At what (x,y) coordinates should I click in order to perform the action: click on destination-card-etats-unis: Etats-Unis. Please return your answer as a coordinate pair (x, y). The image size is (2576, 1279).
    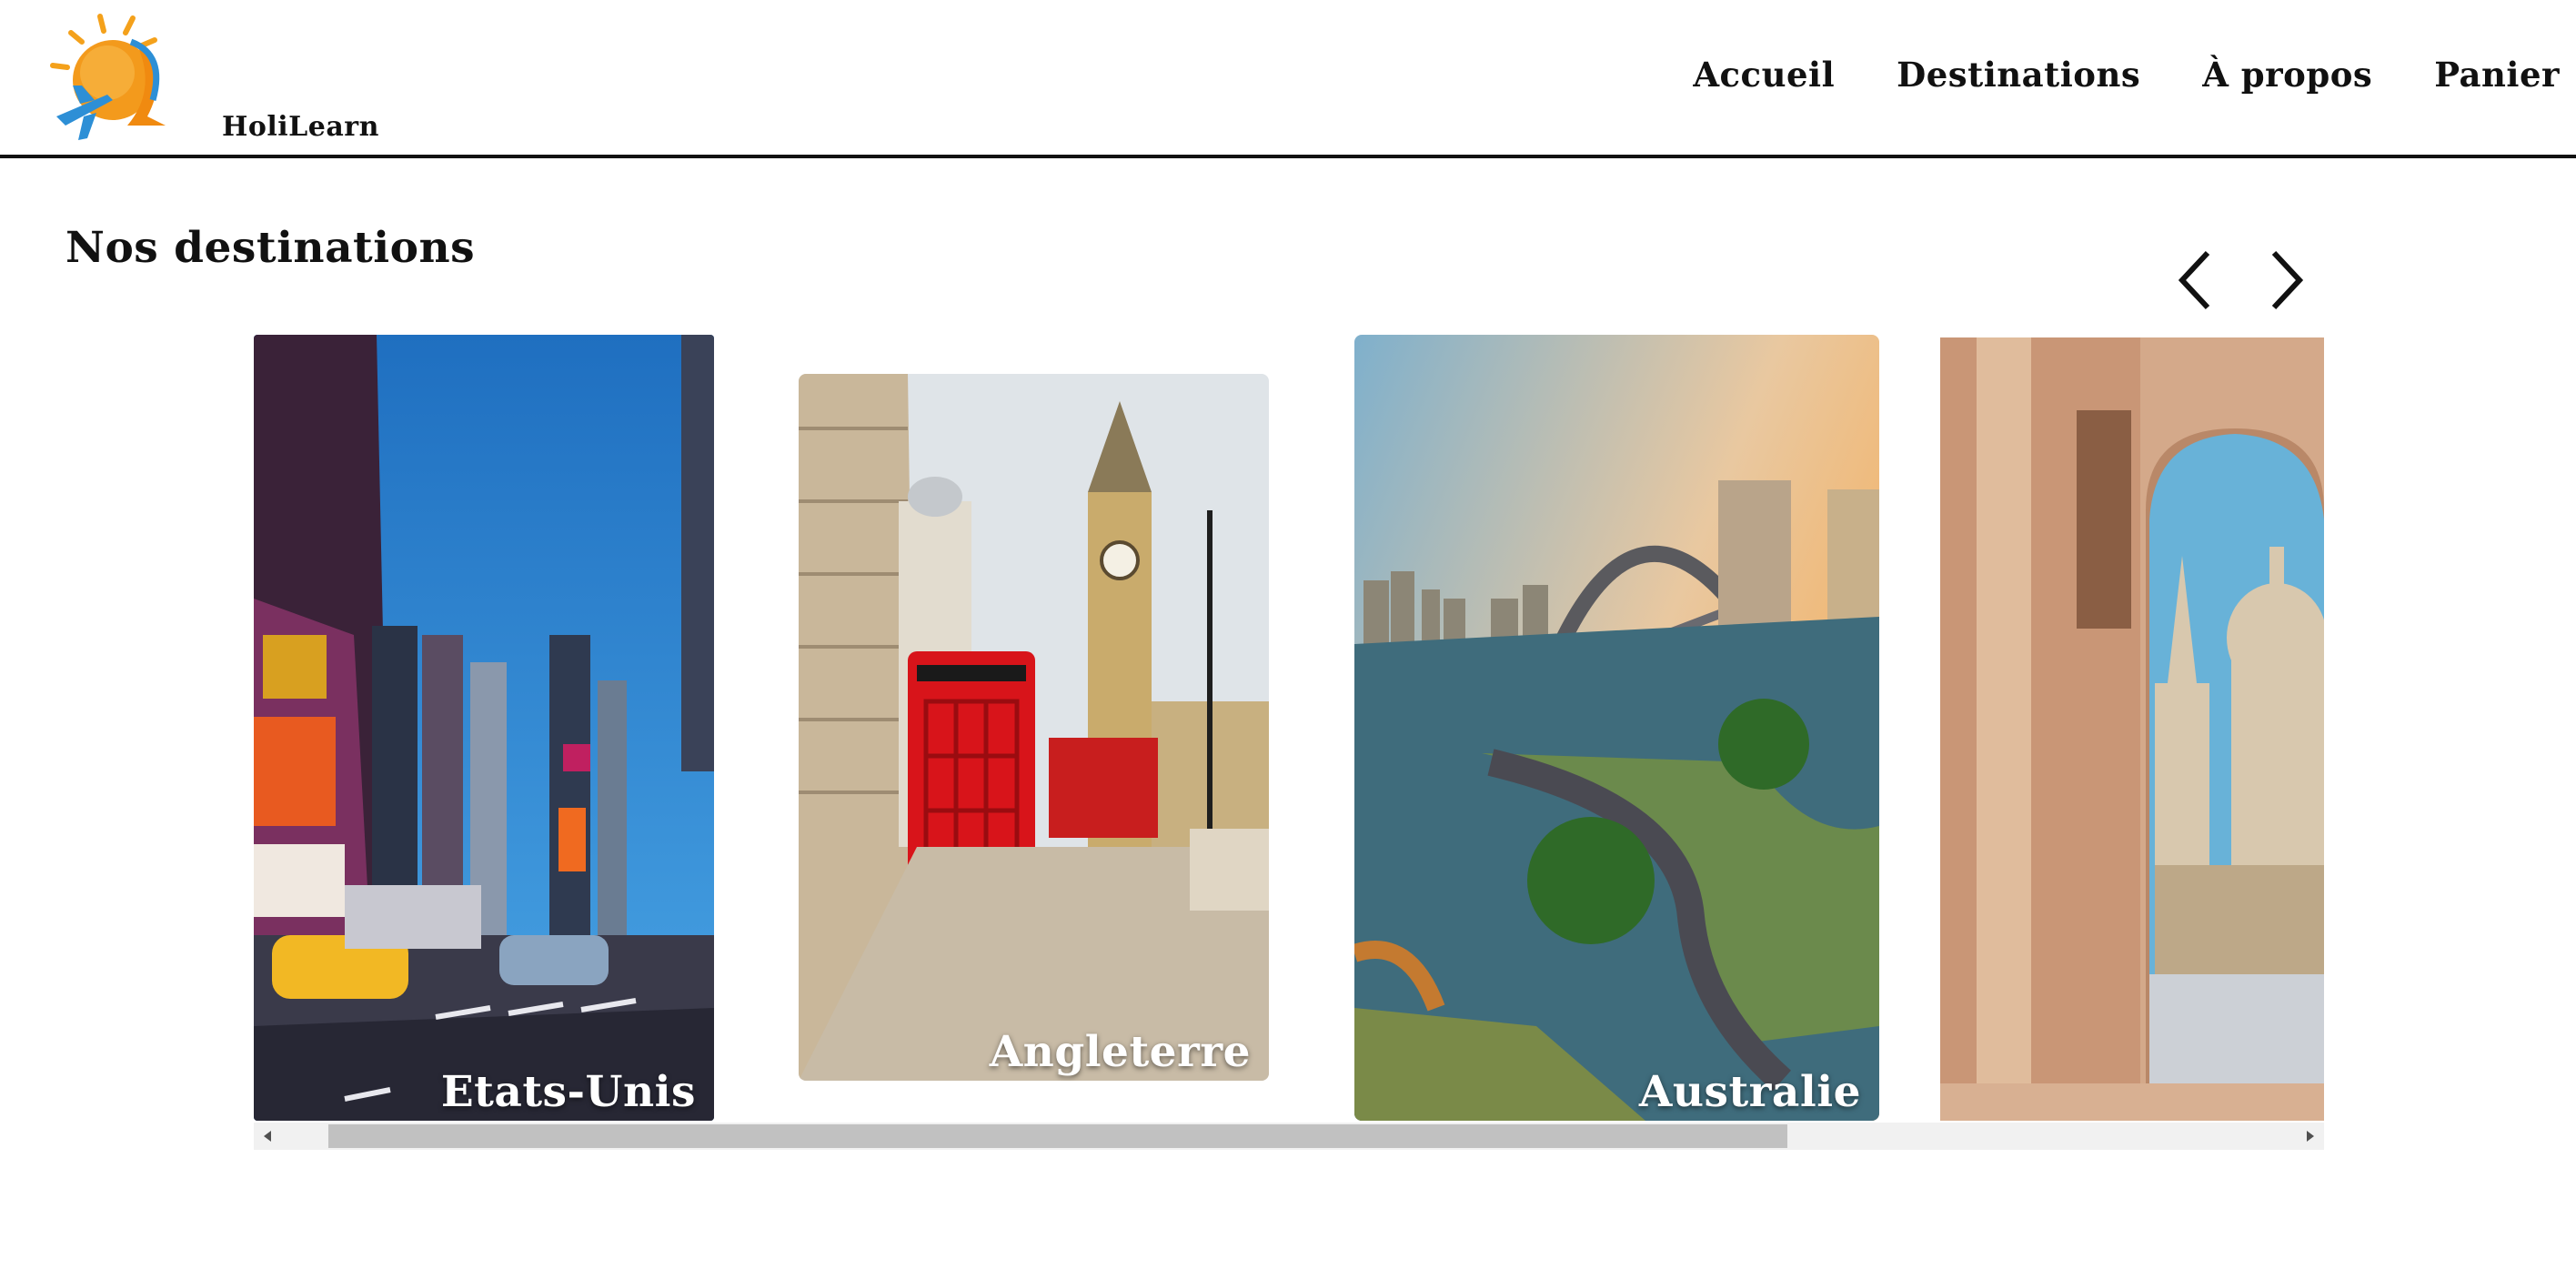
    Looking at the image, I should click on (484, 728).